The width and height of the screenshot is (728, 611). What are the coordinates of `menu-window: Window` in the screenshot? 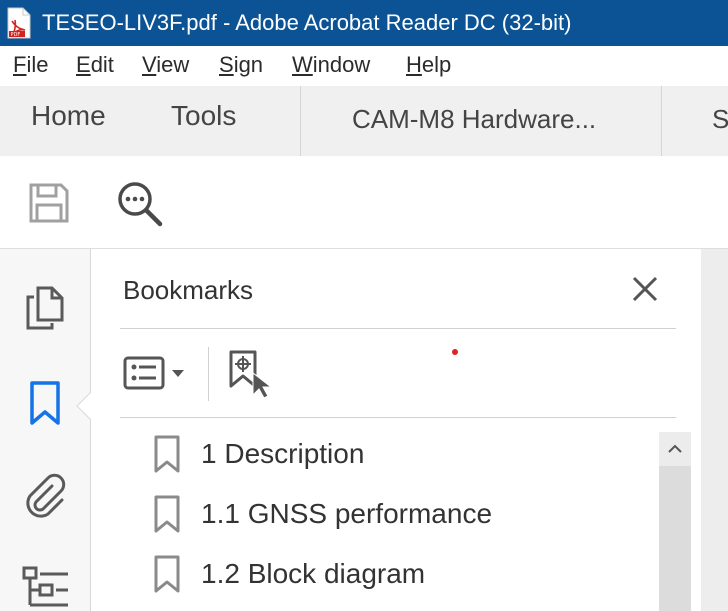 It's located at (331, 65).